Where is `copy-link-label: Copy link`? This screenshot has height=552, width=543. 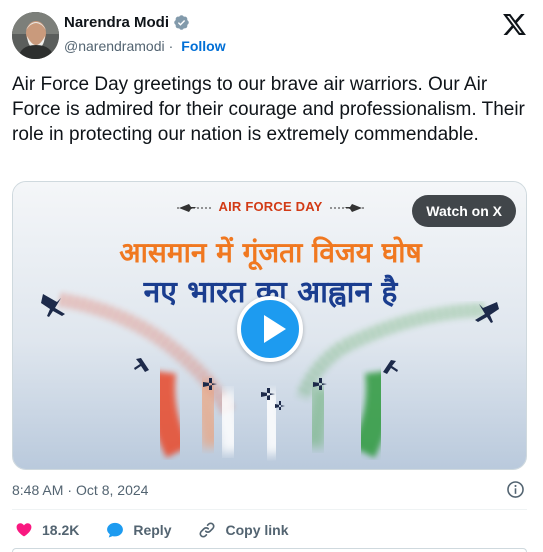 copy-link-label: Copy link is located at coordinates (257, 530).